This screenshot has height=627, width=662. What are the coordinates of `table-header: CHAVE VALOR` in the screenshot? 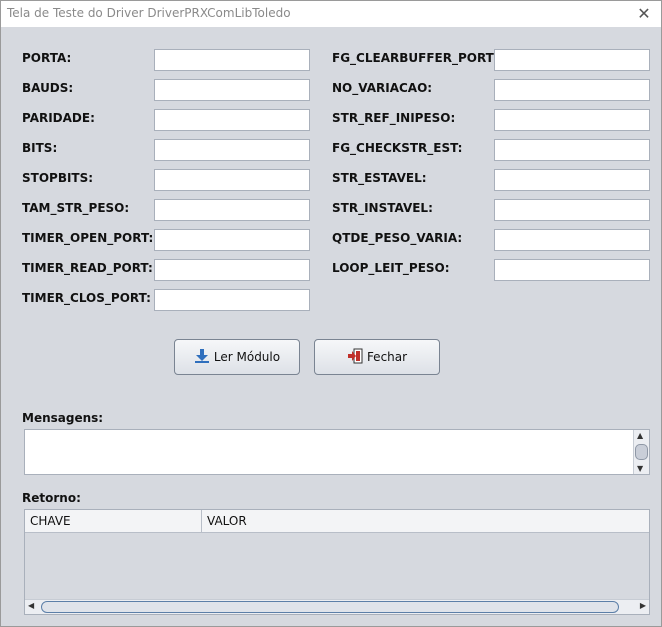 It's located at (337, 521).